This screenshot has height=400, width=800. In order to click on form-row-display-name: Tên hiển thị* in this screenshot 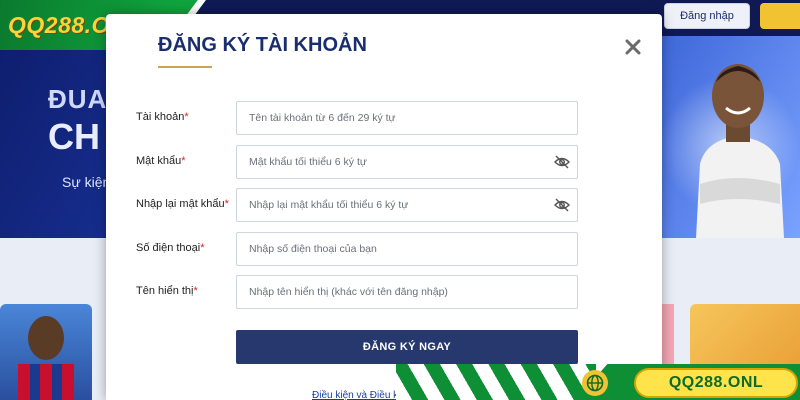, I will do `click(358, 292)`.